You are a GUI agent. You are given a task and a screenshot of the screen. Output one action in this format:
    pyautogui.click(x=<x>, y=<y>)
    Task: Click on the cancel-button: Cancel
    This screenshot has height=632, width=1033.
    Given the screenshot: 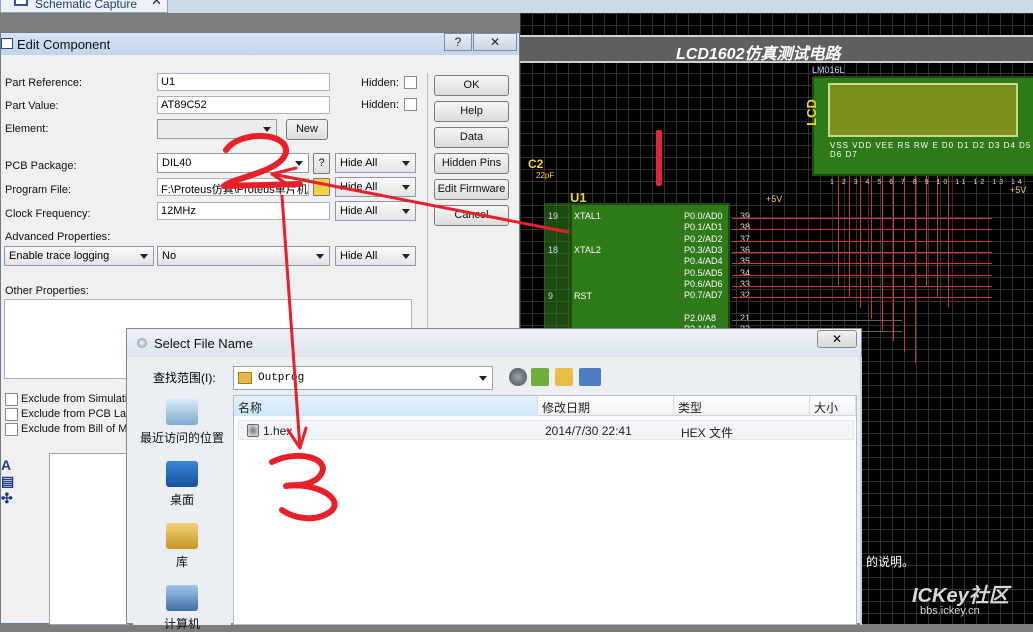 What is the action you would take?
    pyautogui.click(x=471, y=215)
    